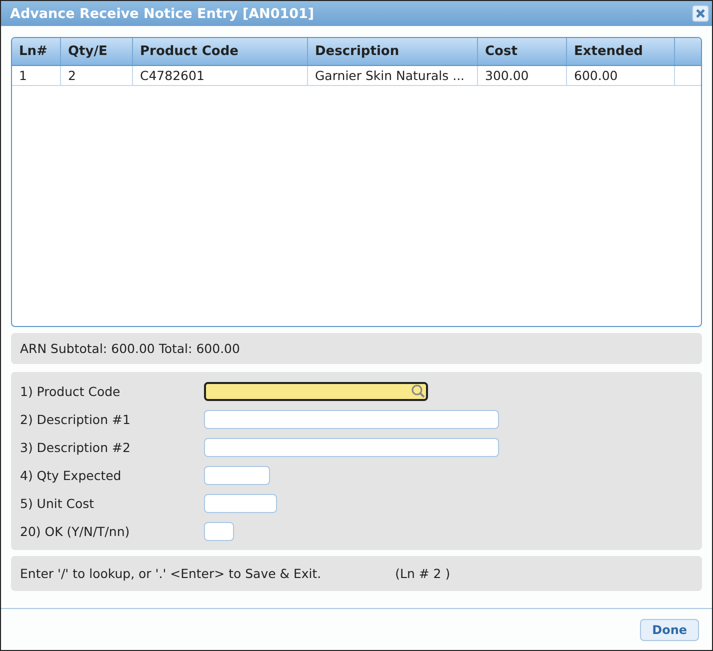 The width and height of the screenshot is (713, 651). What do you see at coordinates (75, 531) in the screenshot?
I see `field-label: 20) OK (Y/N/T/nn)` at bounding box center [75, 531].